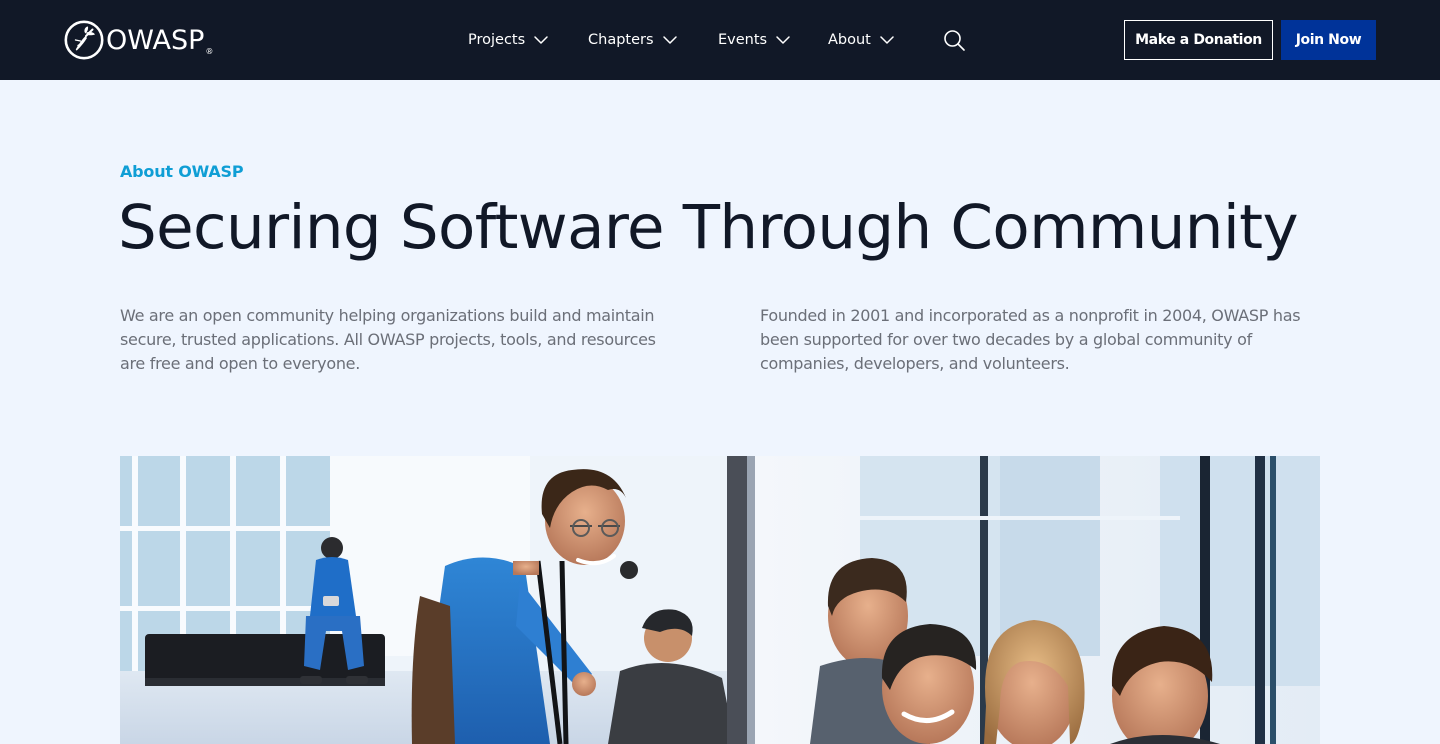 This screenshot has width=1440, height=744. I want to click on nav-events: Events, so click(754, 40).